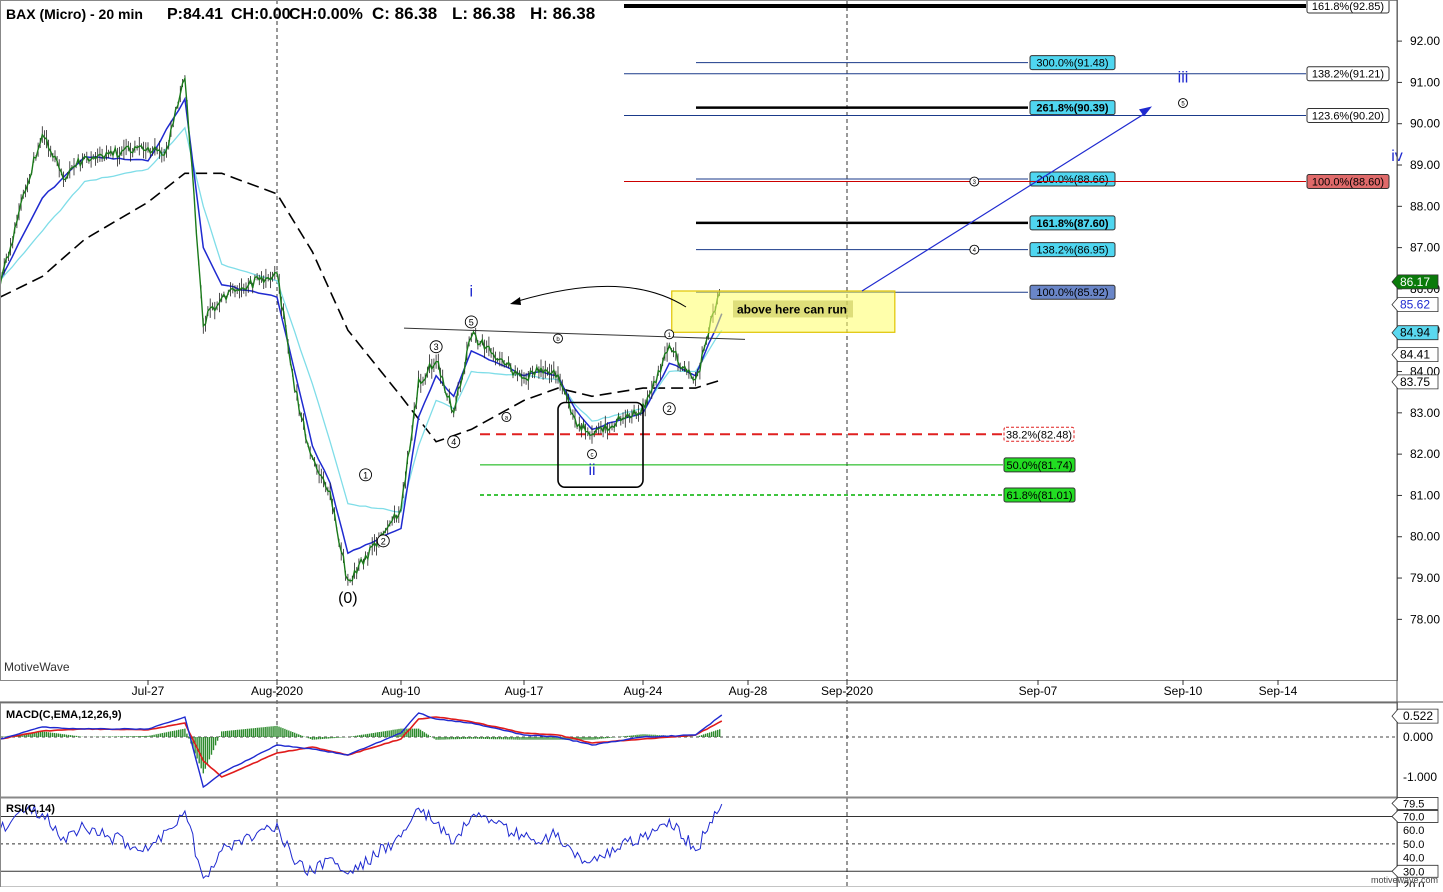 The width and height of the screenshot is (1443, 892). Describe the element at coordinates (365, 475) in the screenshot. I see `wave-label: 1` at that location.